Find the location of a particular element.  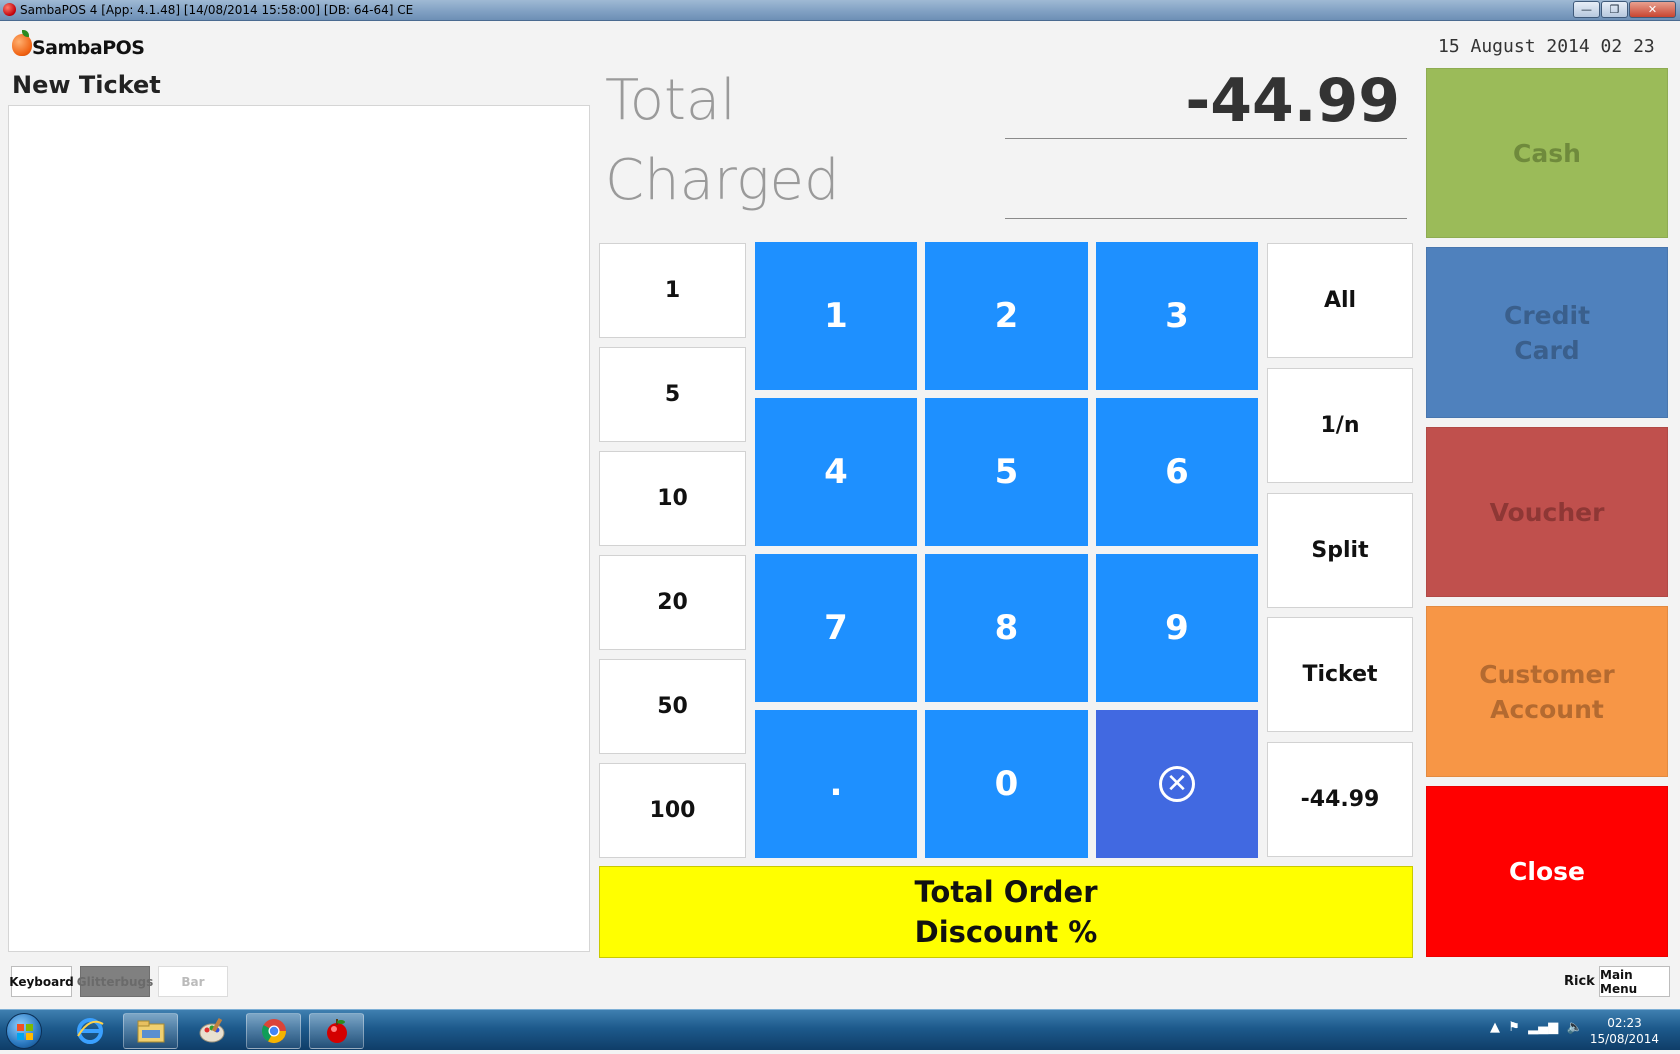

numpad-key-decimal: . is located at coordinates (836, 784).